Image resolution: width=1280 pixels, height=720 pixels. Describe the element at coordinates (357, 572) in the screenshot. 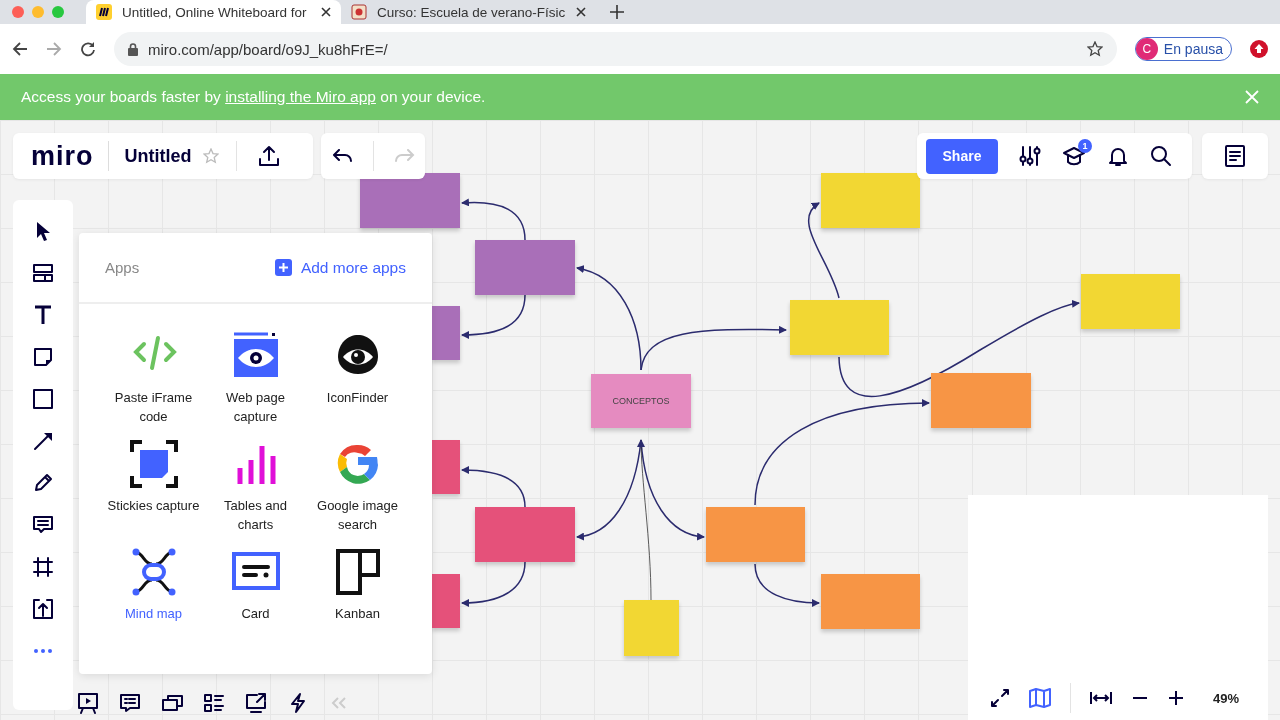

I see `kanban-icon` at that location.